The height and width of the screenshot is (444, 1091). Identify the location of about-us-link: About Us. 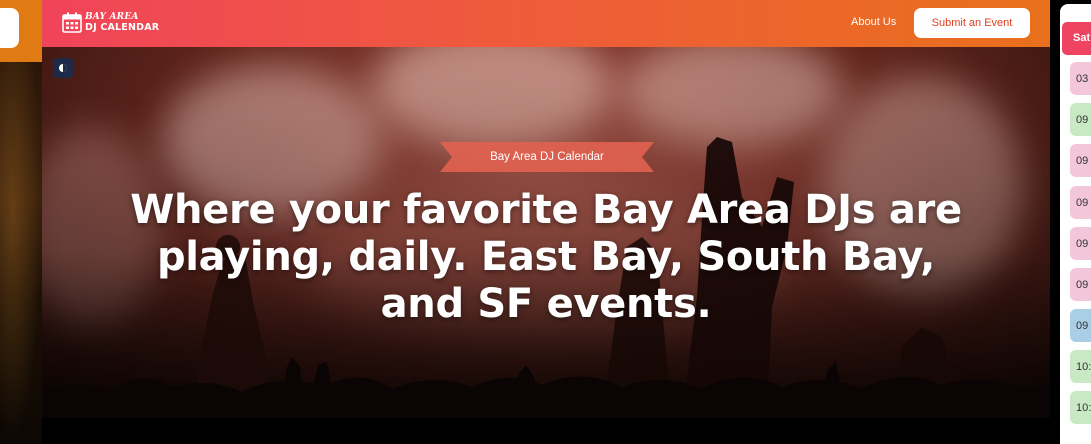
(873, 22).